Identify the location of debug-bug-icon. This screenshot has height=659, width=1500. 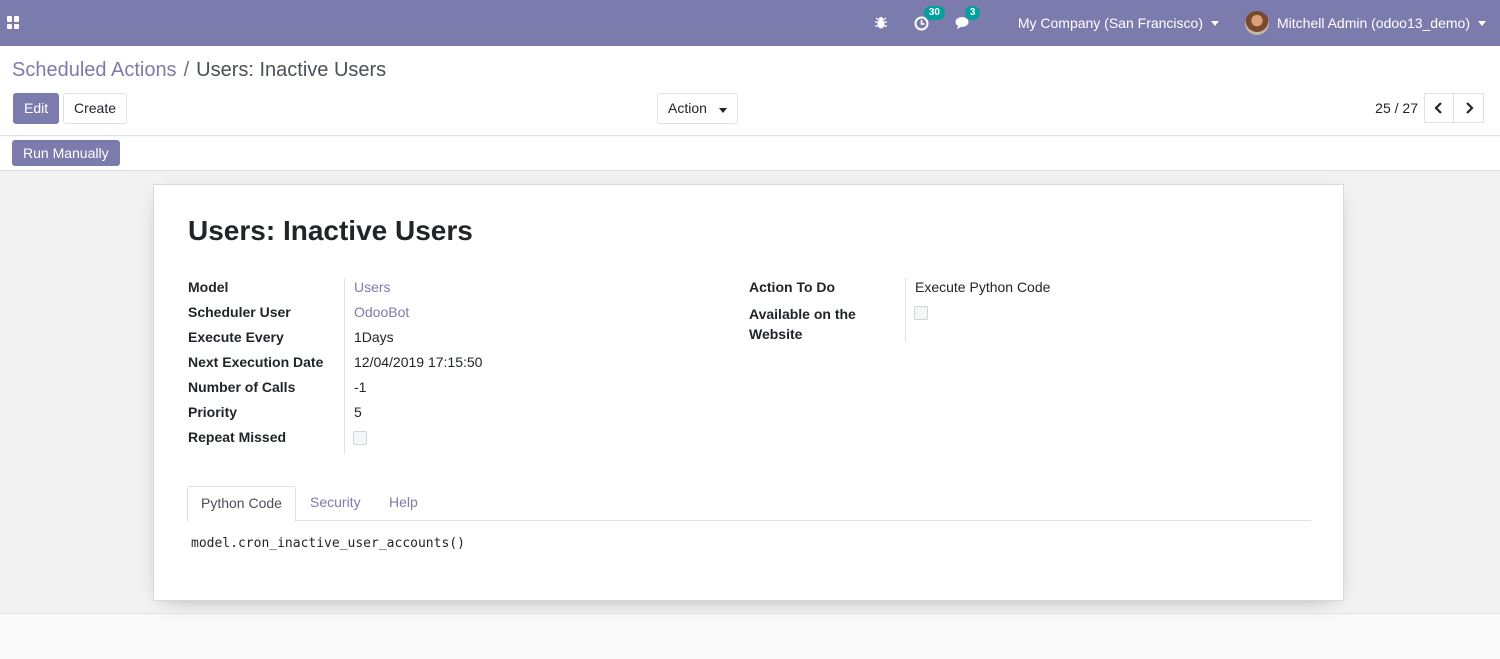
(881, 23).